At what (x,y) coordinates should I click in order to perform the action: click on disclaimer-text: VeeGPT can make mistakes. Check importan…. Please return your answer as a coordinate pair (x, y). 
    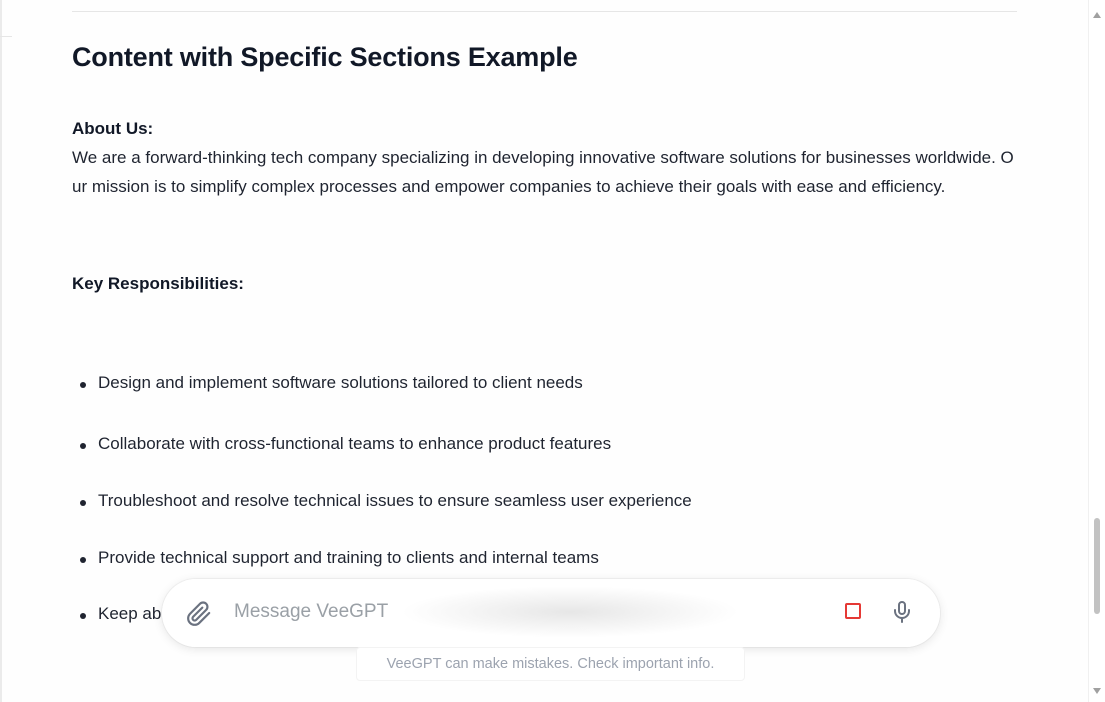
    Looking at the image, I should click on (550, 664).